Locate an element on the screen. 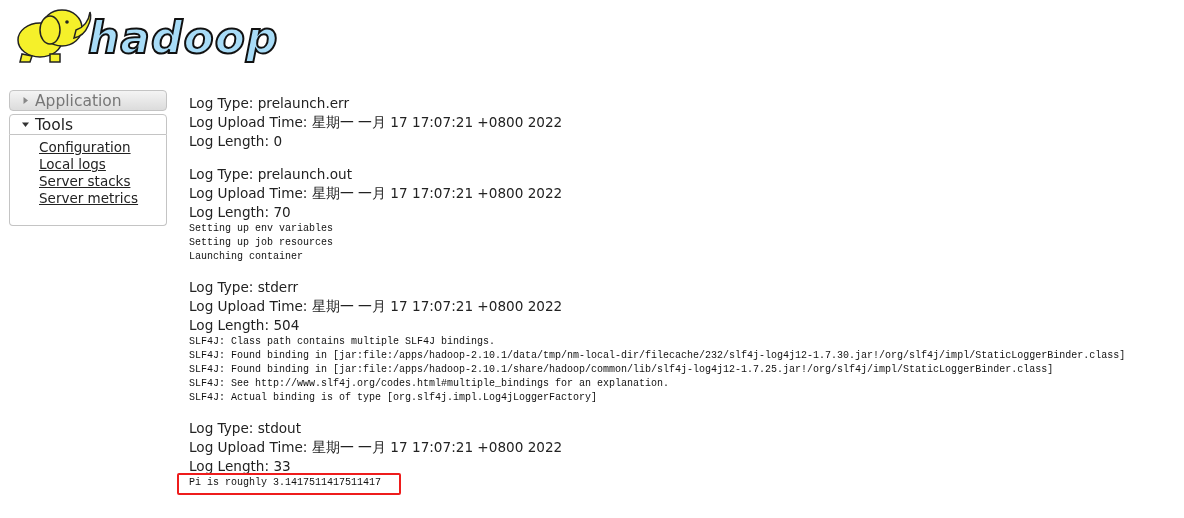  caret-right-icon is located at coordinates (25, 100).